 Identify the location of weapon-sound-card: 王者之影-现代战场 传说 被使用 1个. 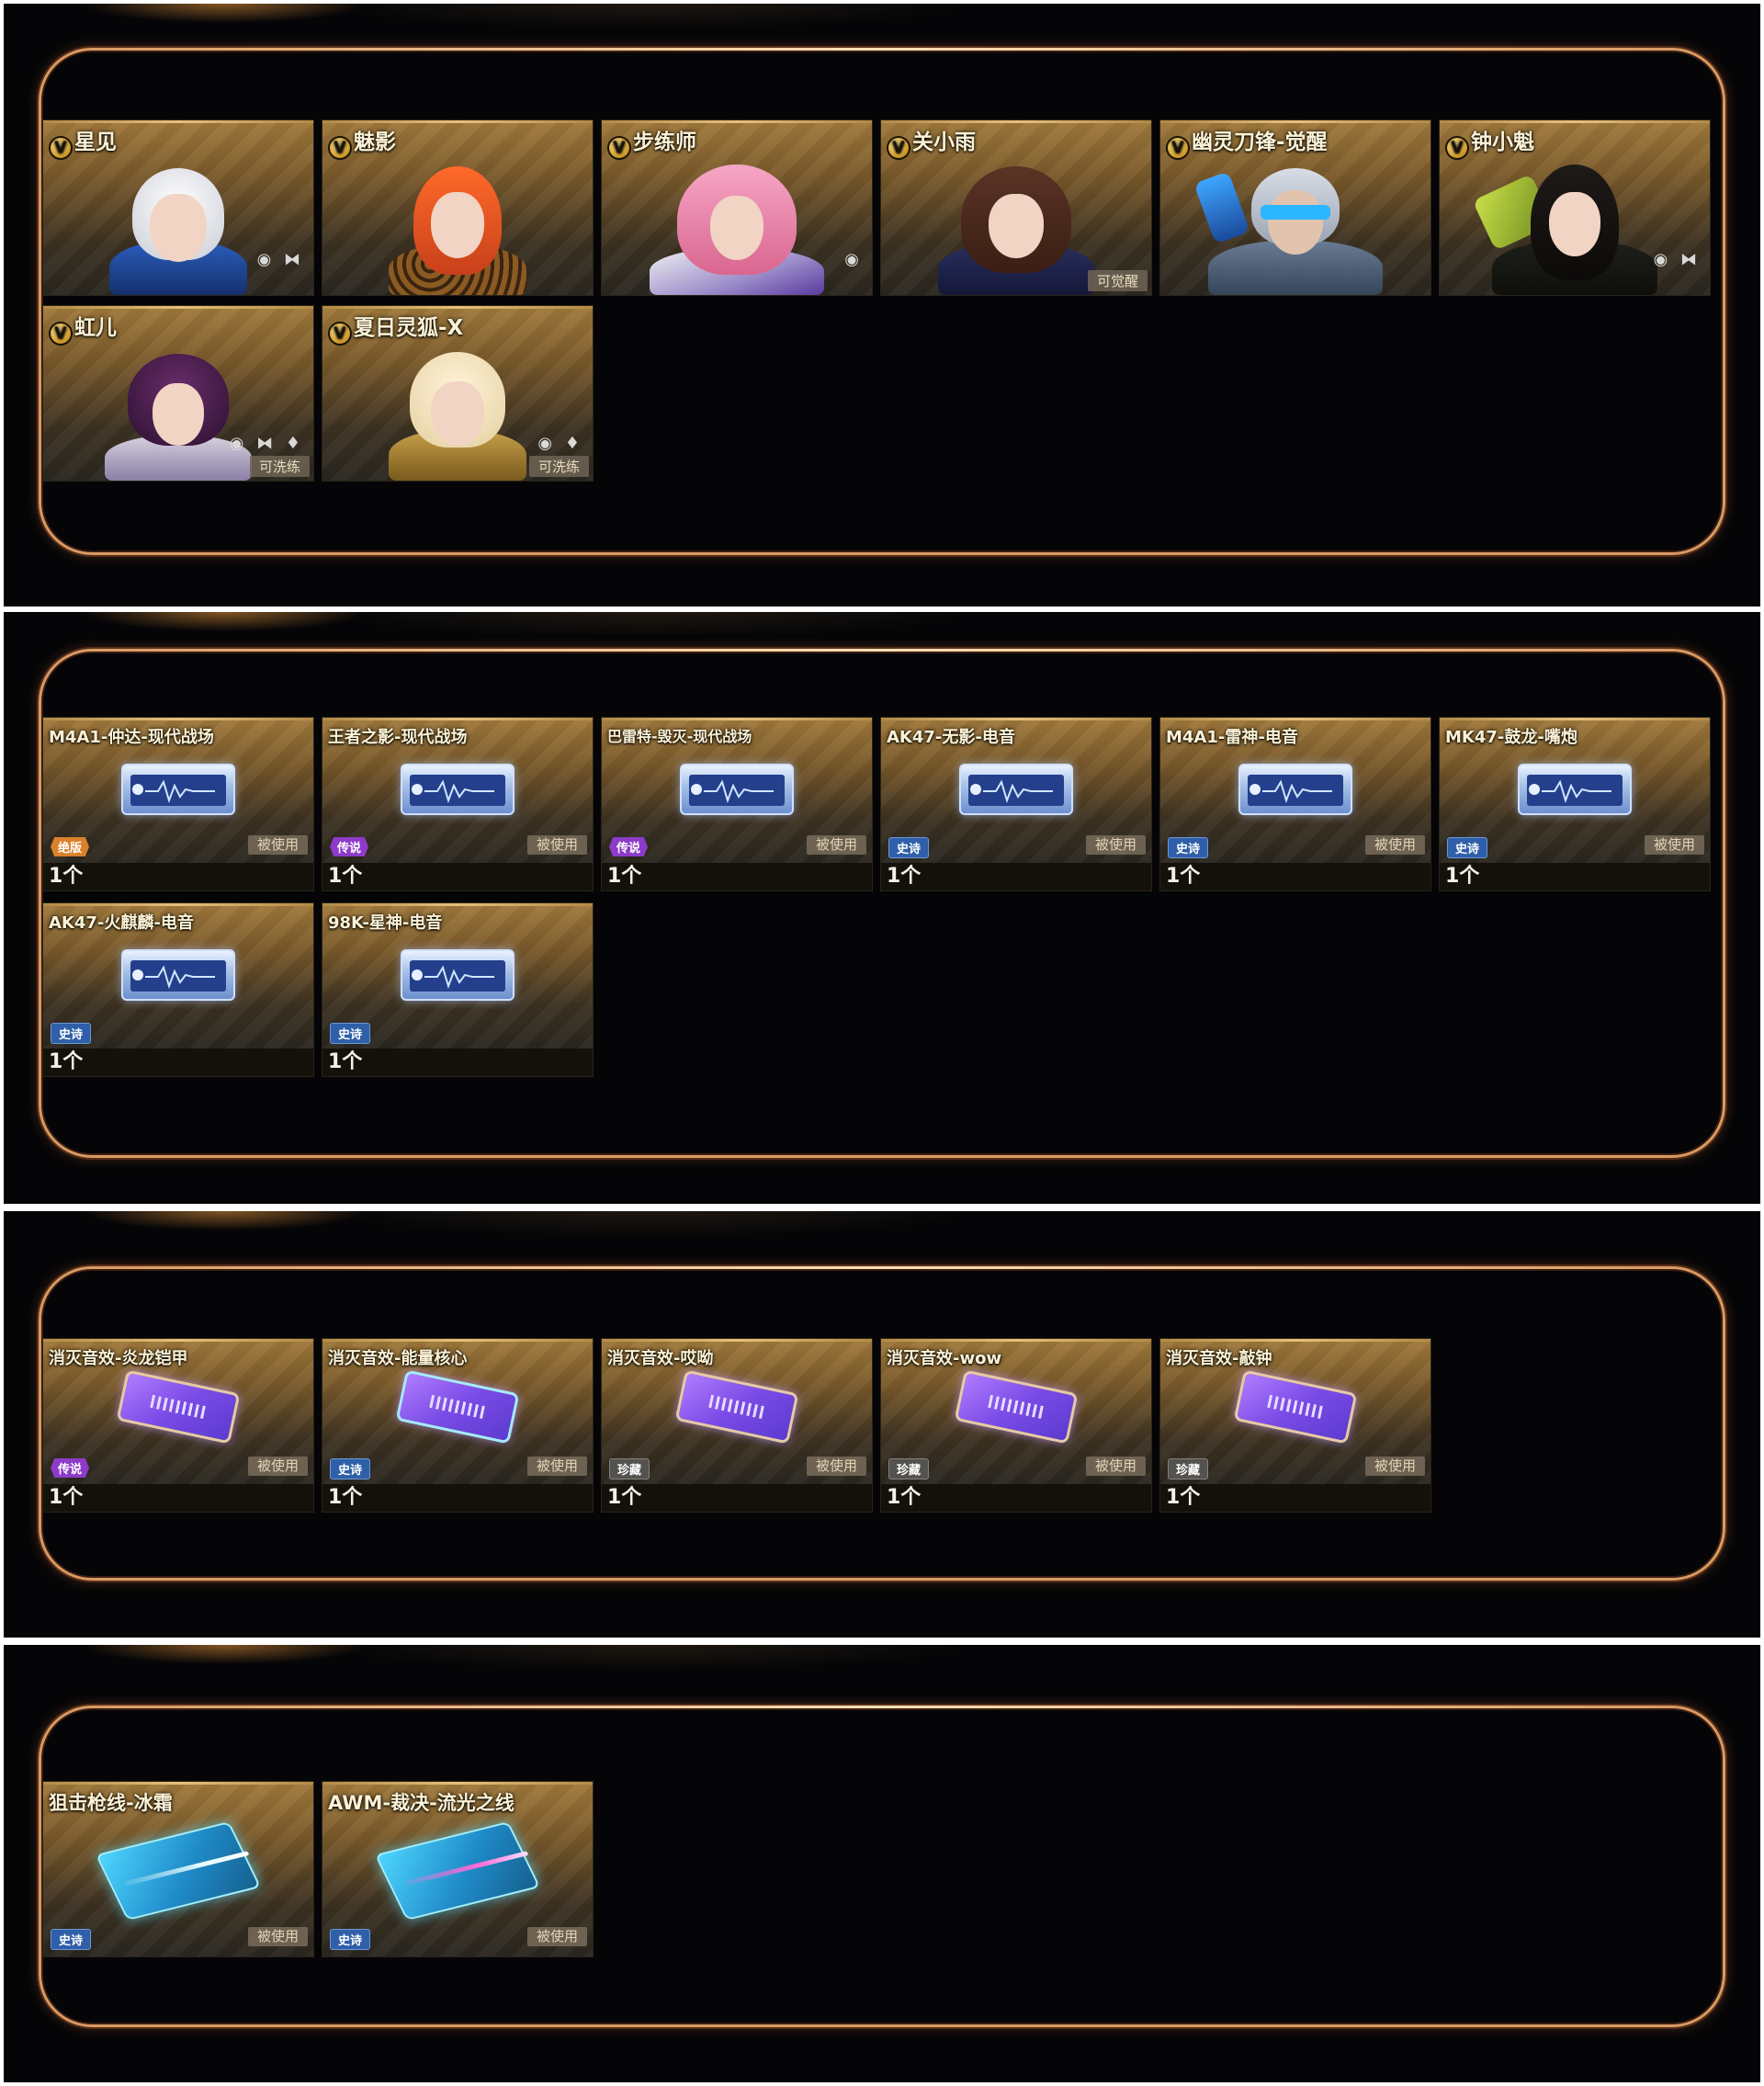
(458, 804).